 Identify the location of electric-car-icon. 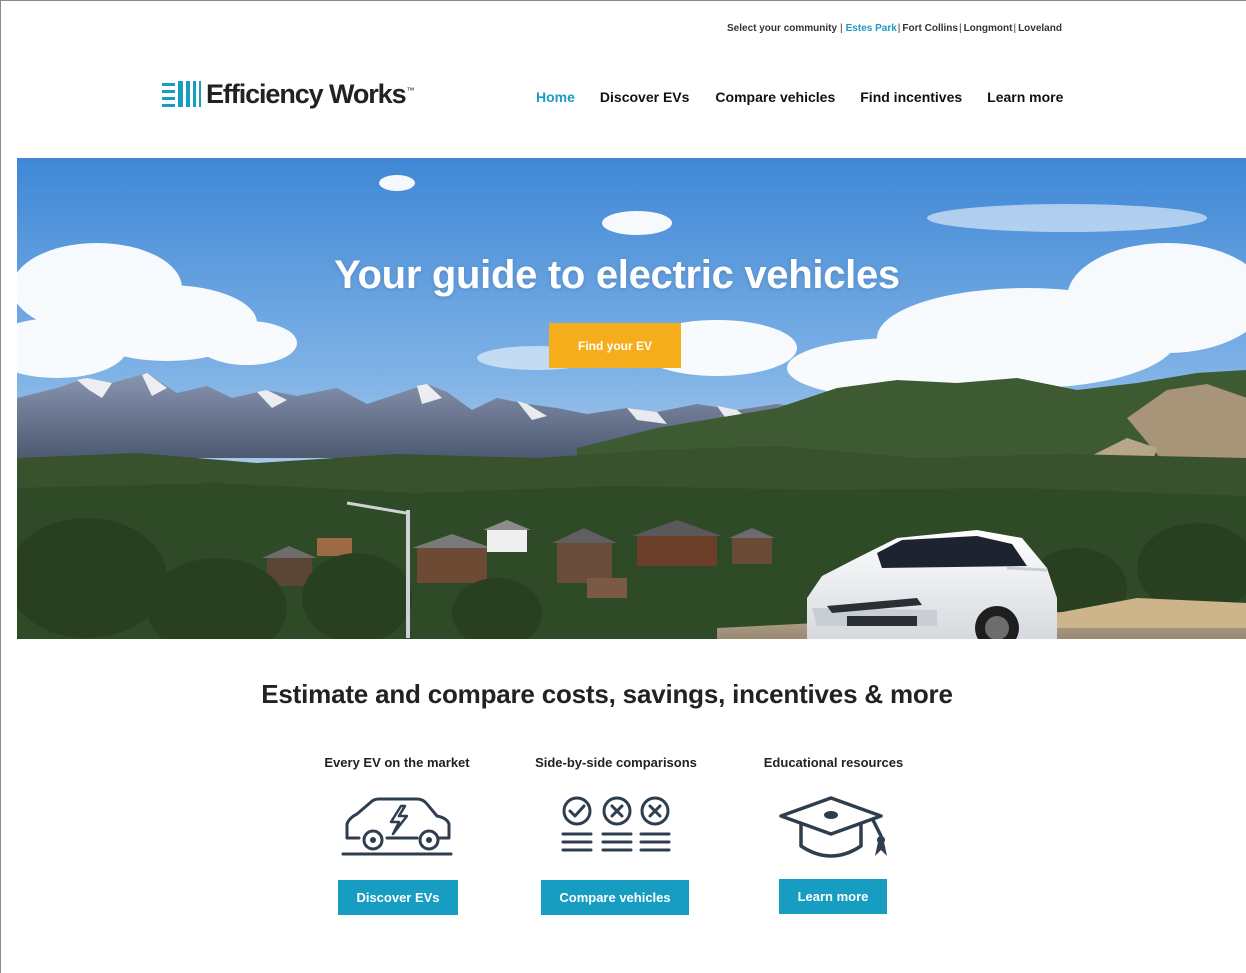
(397, 826).